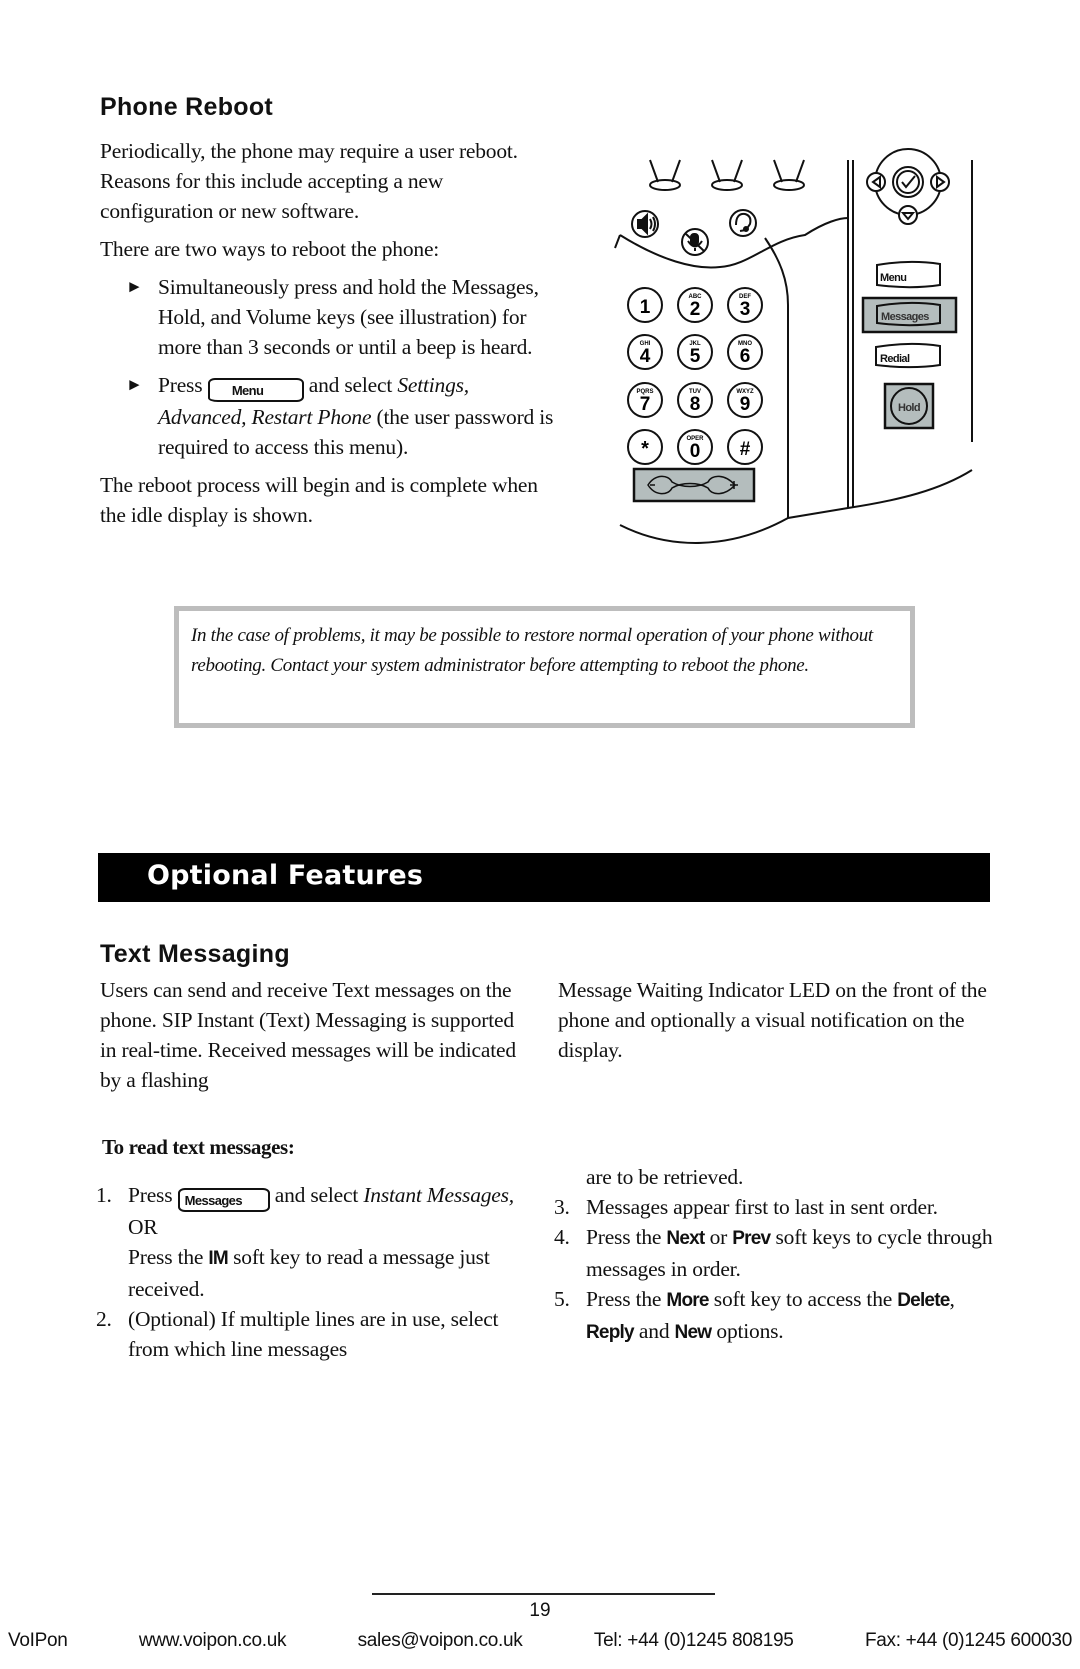 This screenshot has height=1669, width=1080. What do you see at coordinates (745, 344) in the screenshot?
I see `keypad-letters: MNO` at bounding box center [745, 344].